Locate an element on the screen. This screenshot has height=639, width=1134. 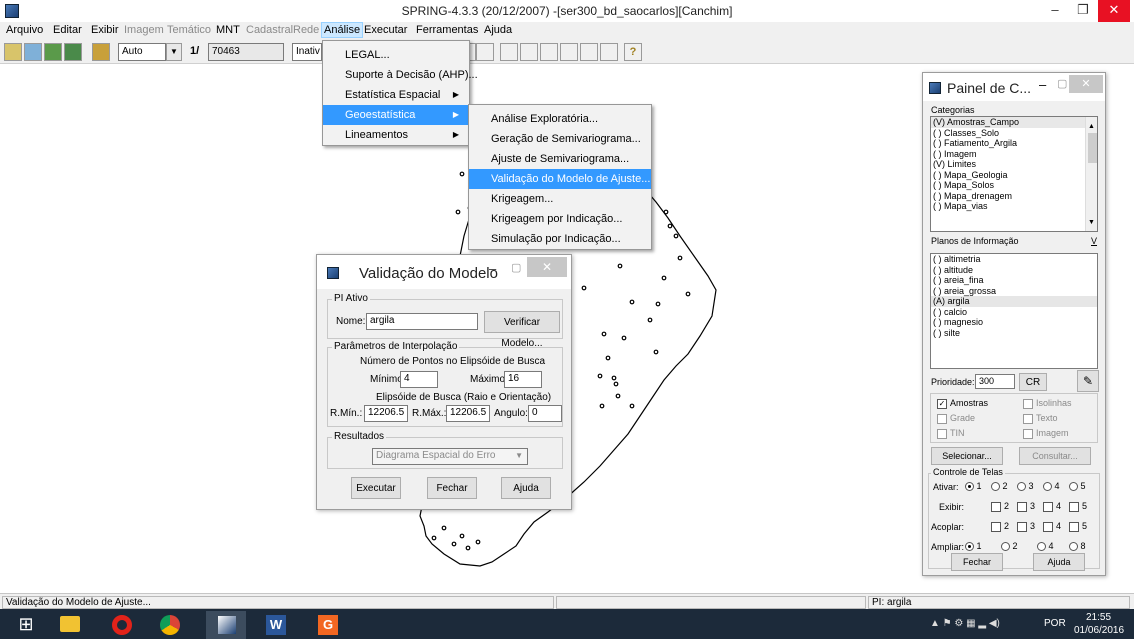
list-item: ( ) Mapa_Geologia is located at coordinates (1014, 175).